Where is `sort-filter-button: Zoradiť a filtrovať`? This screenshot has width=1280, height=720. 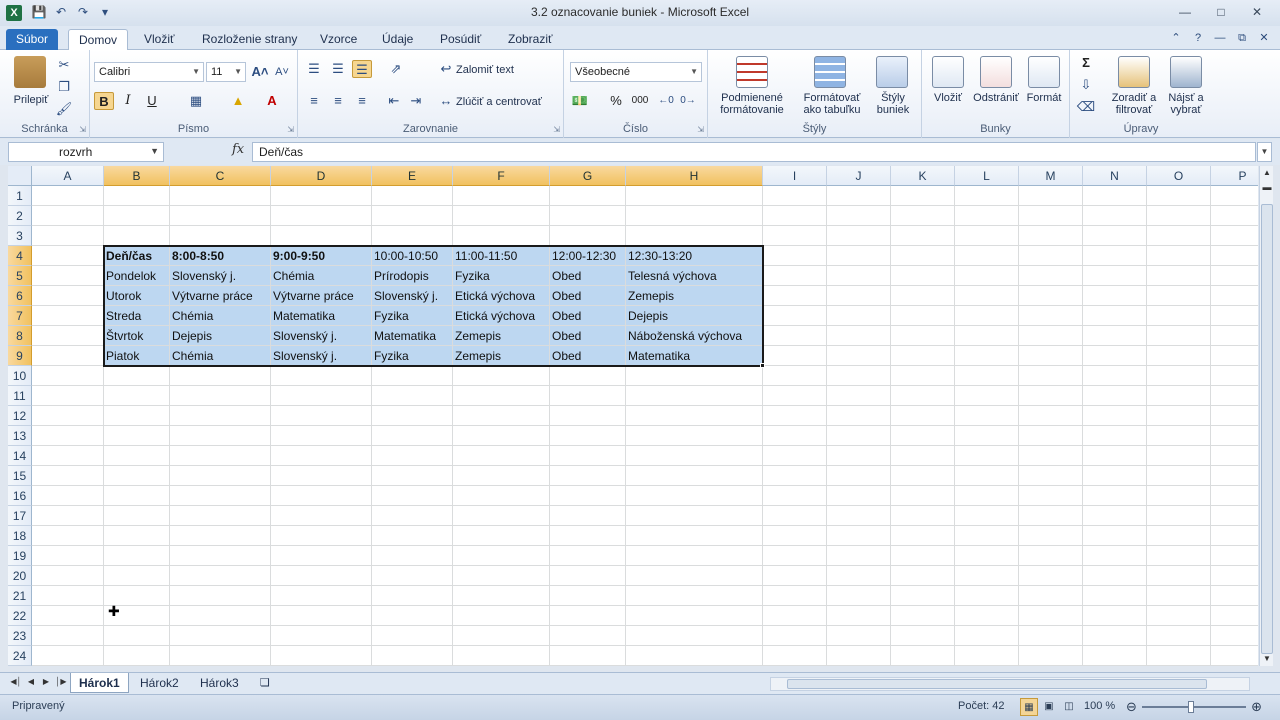 sort-filter-button: Zoradiť a filtrovať is located at coordinates (1134, 104).